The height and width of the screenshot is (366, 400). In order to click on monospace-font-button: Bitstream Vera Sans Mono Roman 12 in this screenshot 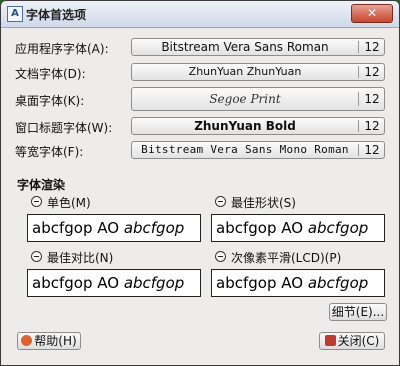, I will do `click(258, 150)`.